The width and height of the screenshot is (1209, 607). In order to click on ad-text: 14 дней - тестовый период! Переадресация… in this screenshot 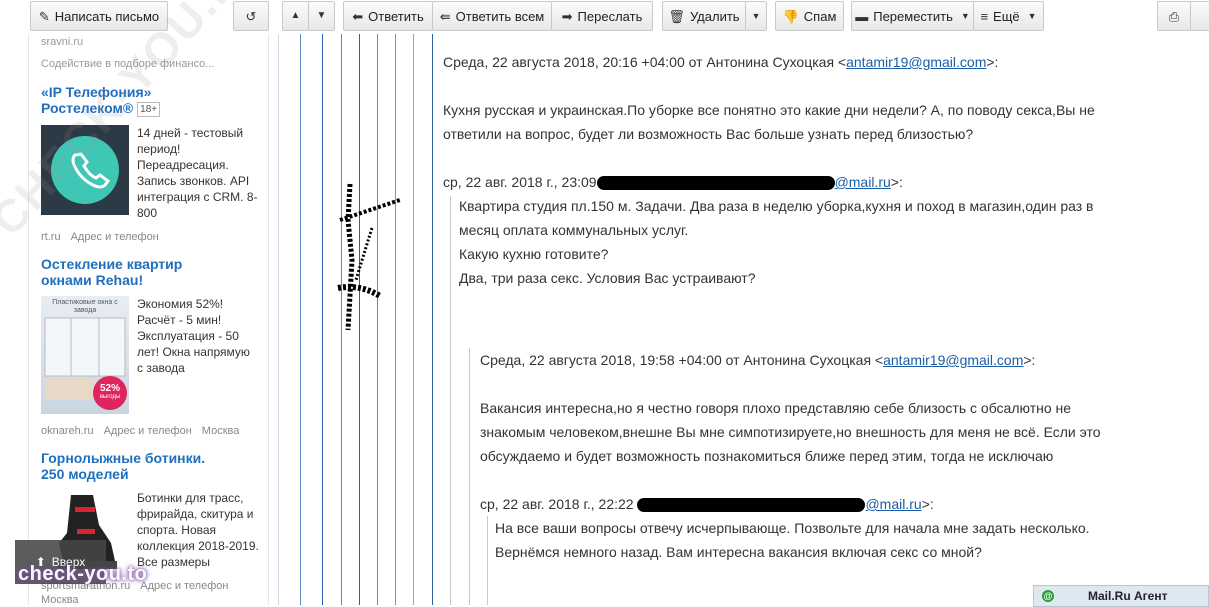, I will do `click(198, 173)`.